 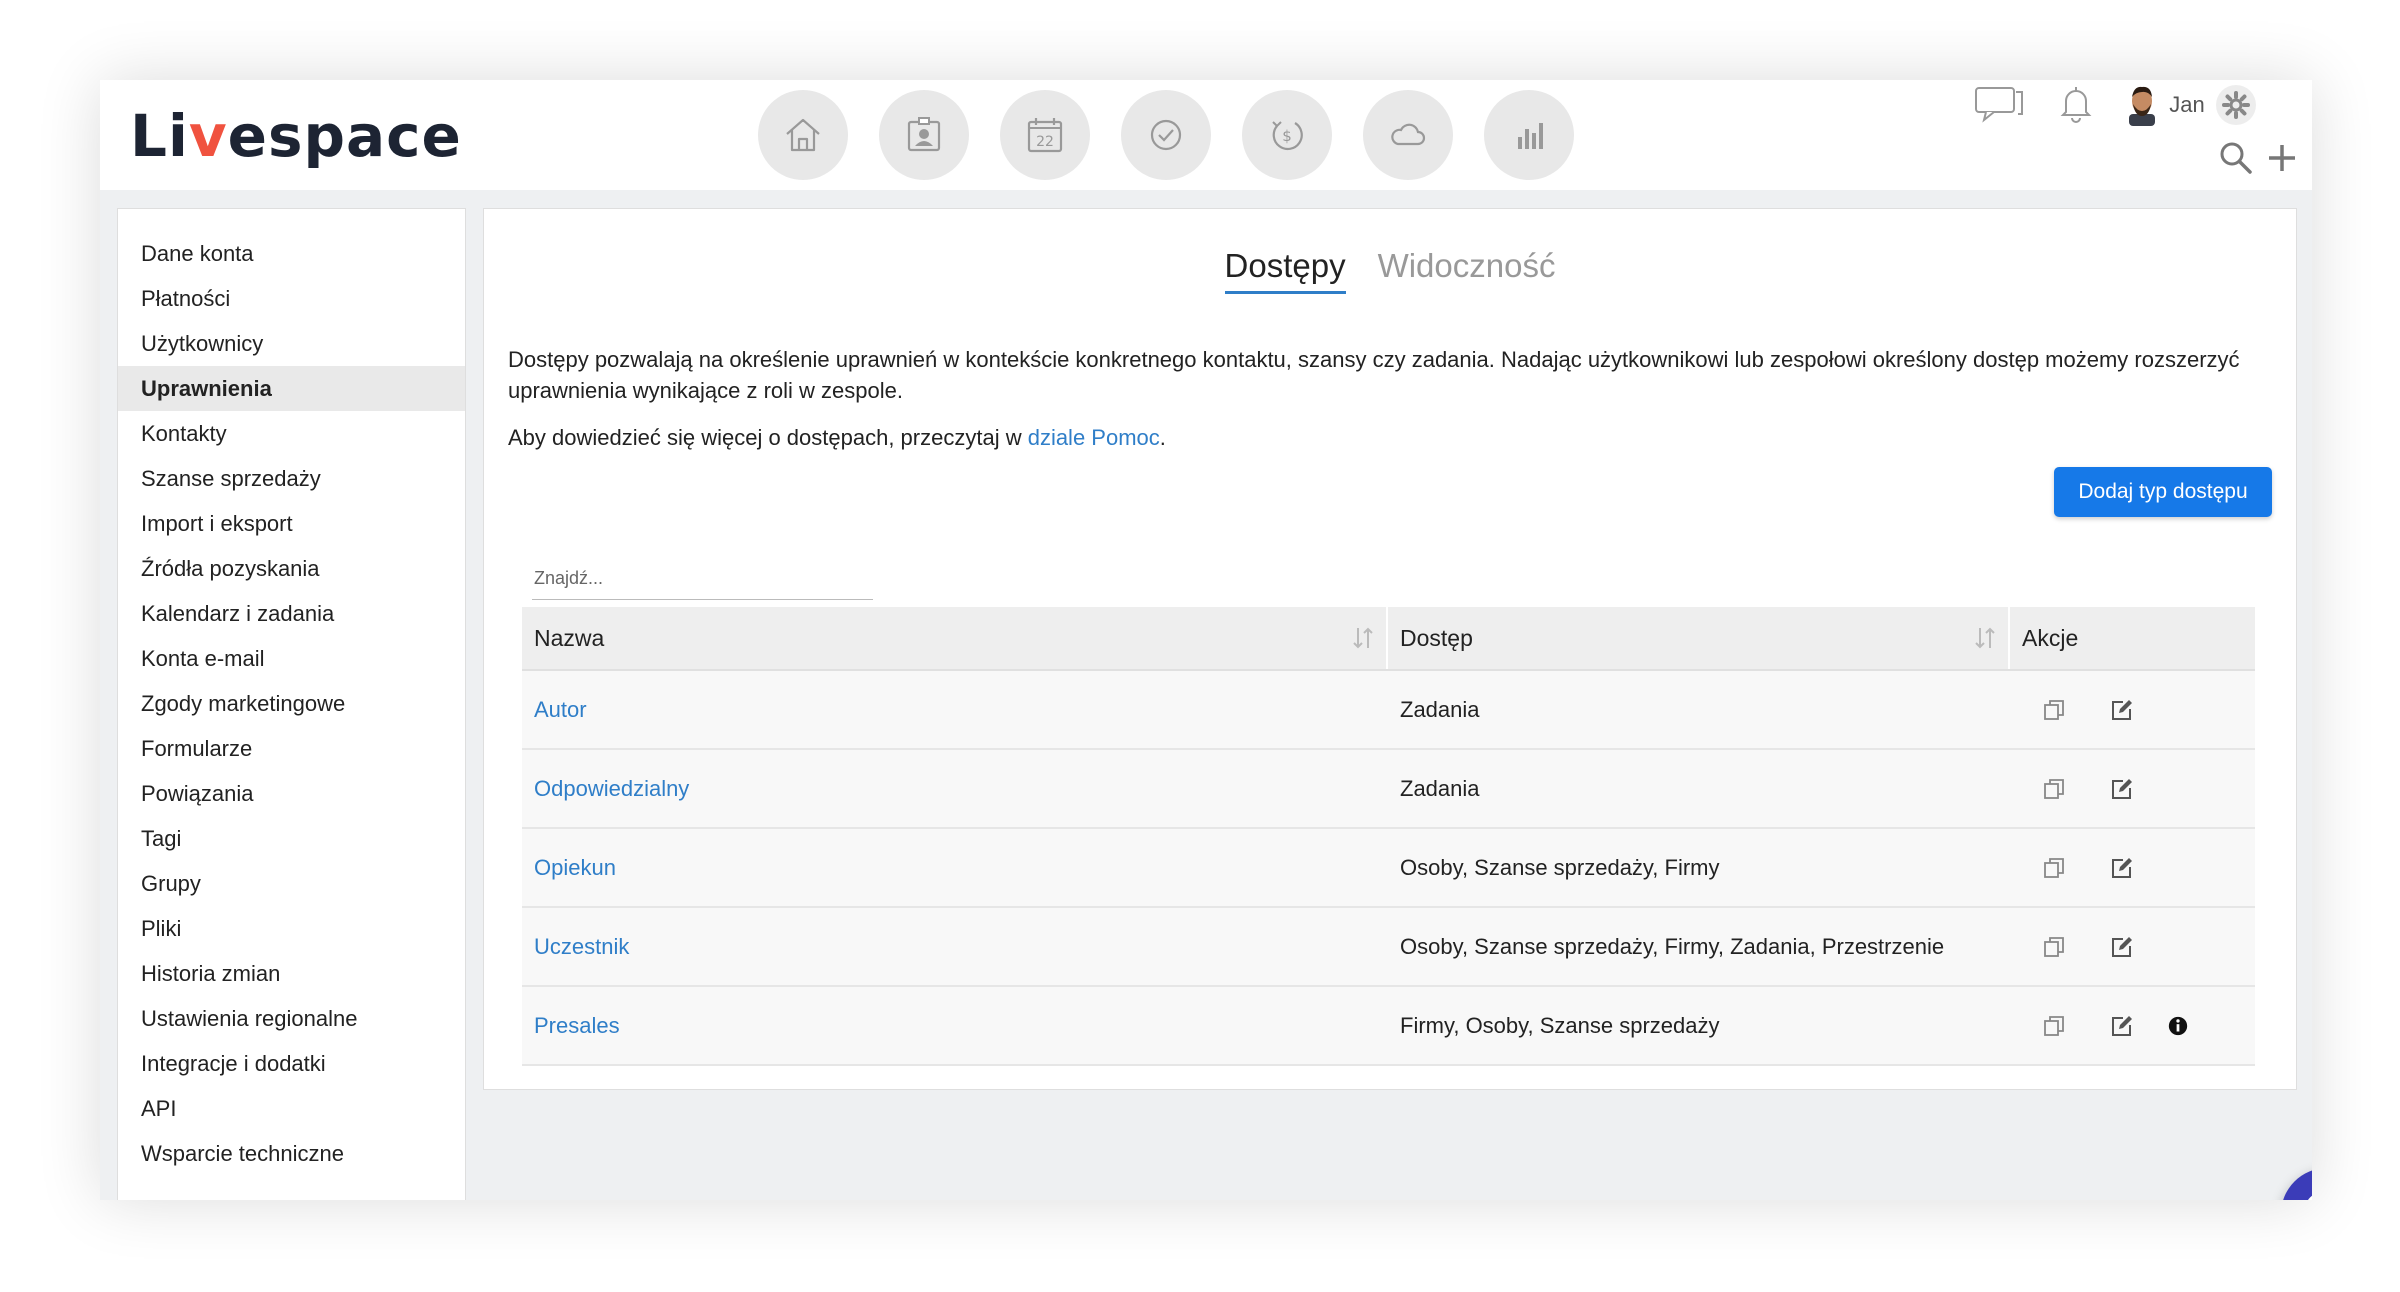 I want to click on cell-name: Autor, so click(x=955, y=709).